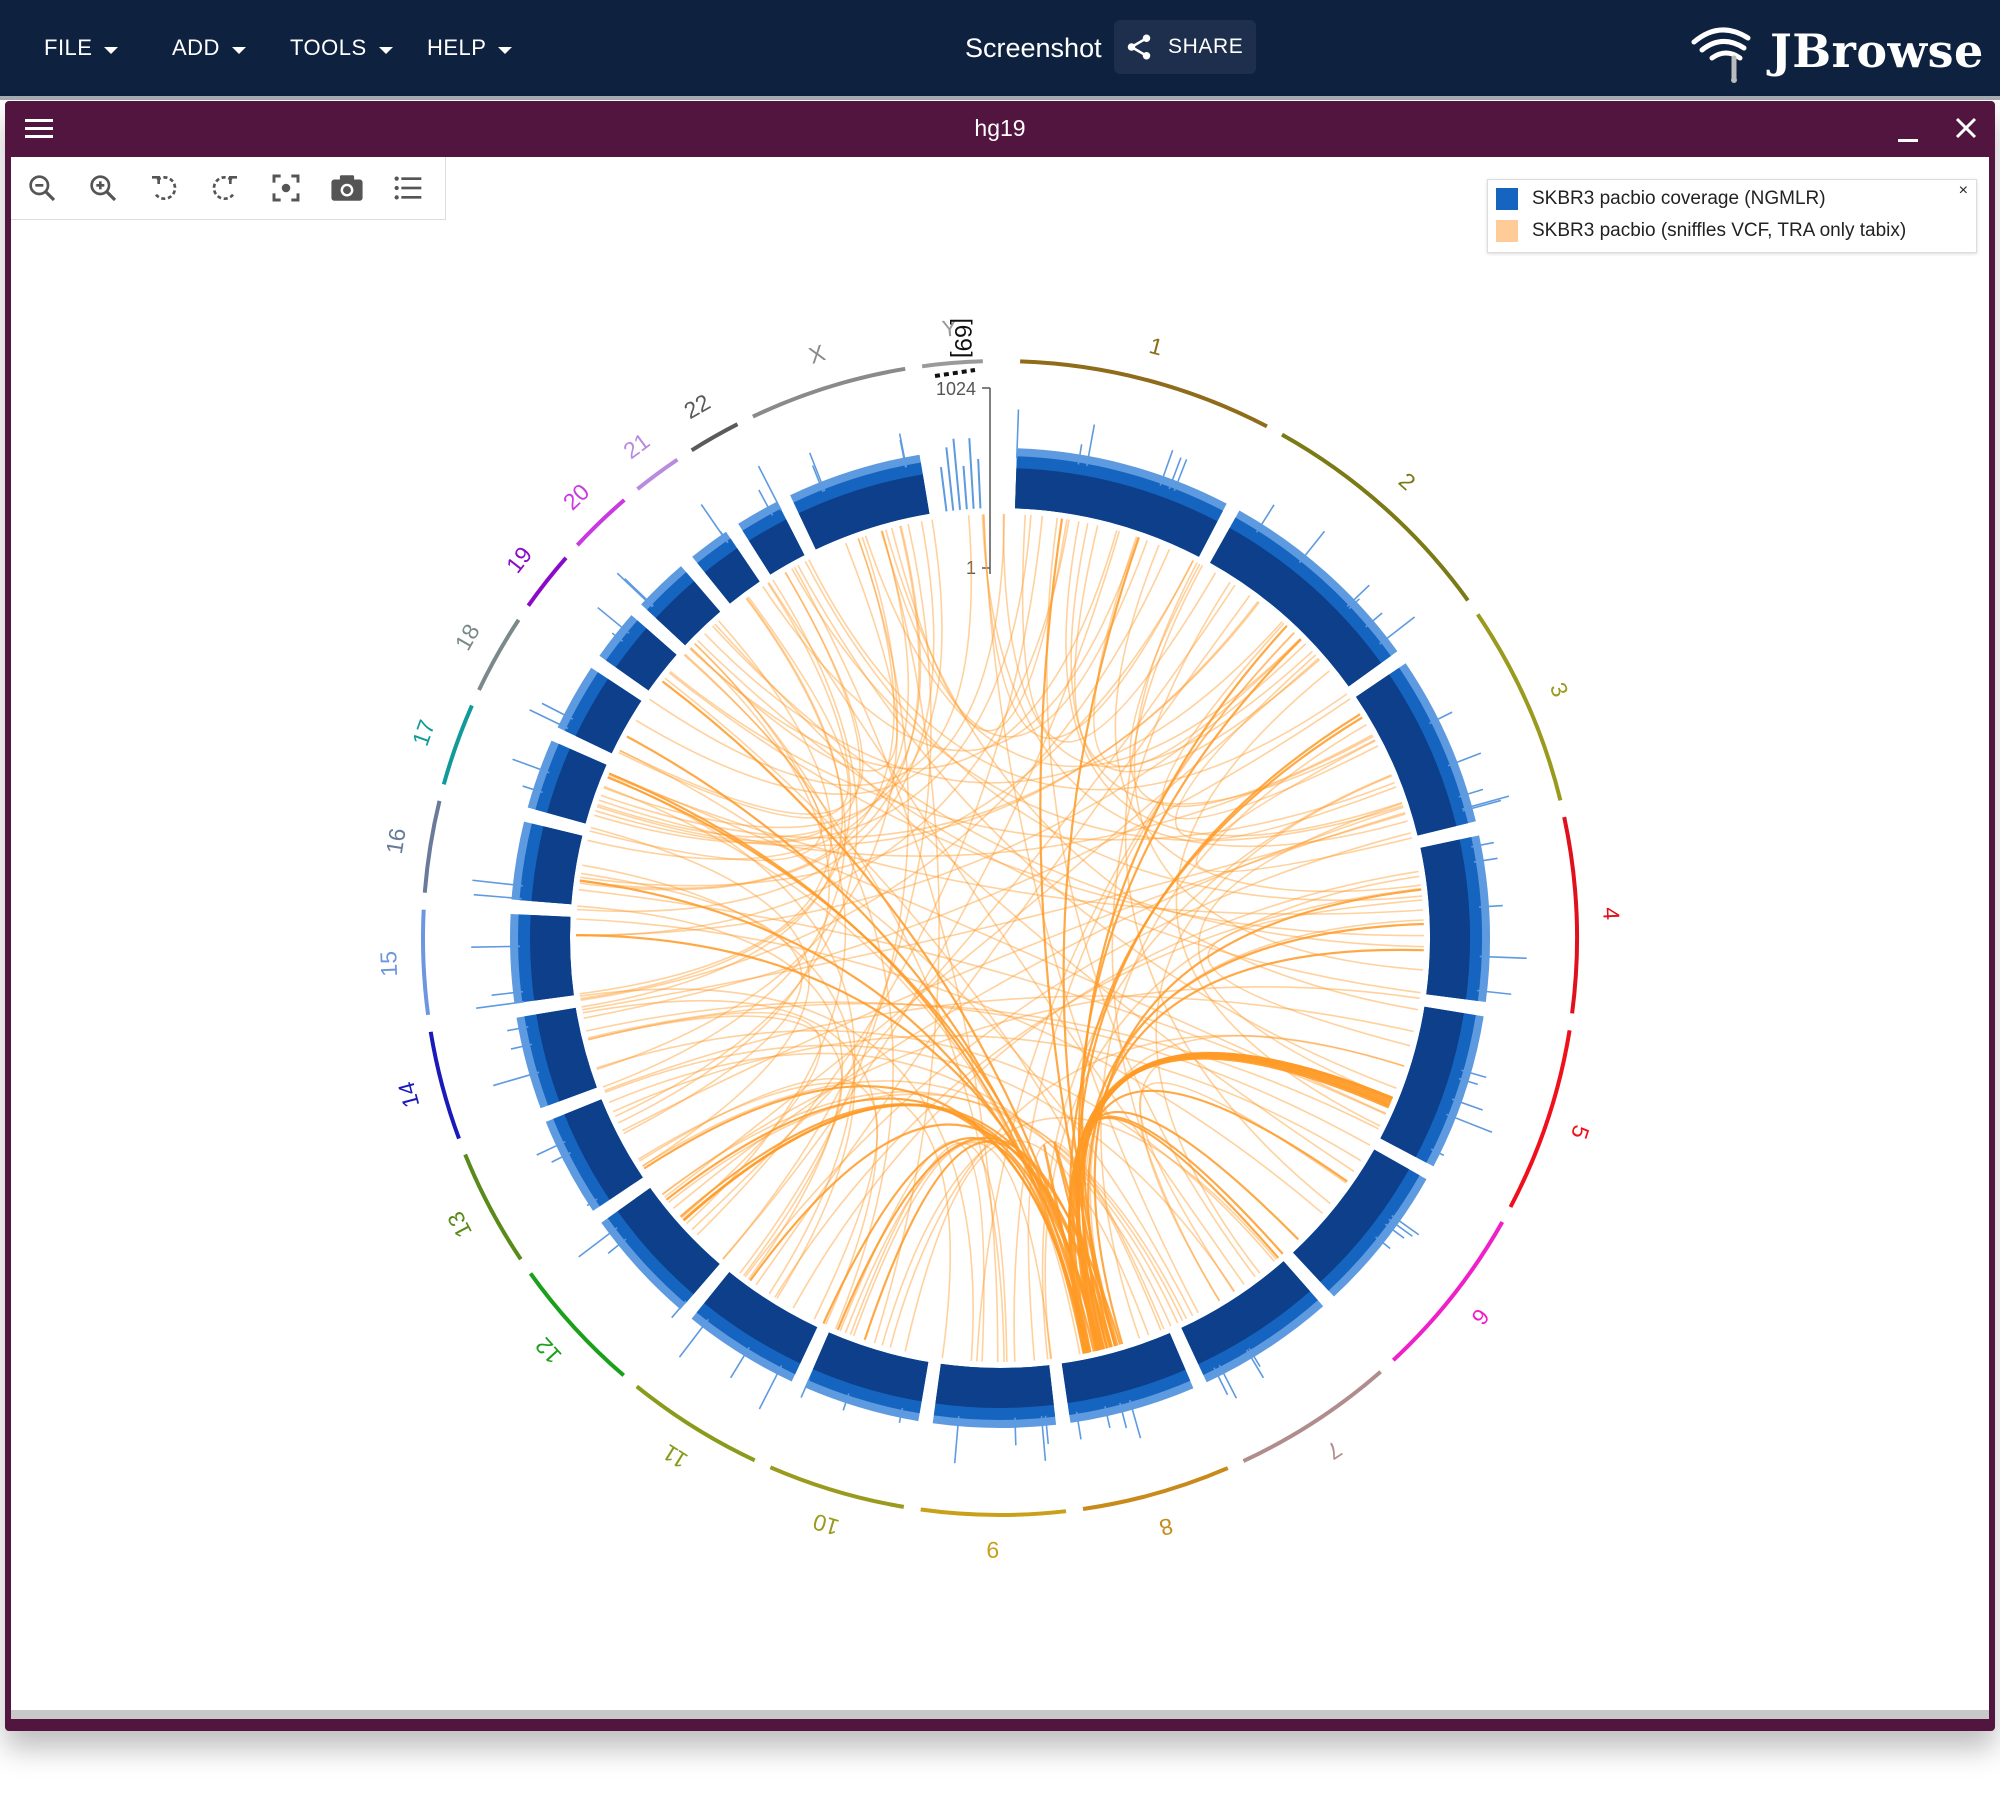 The image size is (2000, 1800). I want to click on view-toolbar, so click(228, 188).